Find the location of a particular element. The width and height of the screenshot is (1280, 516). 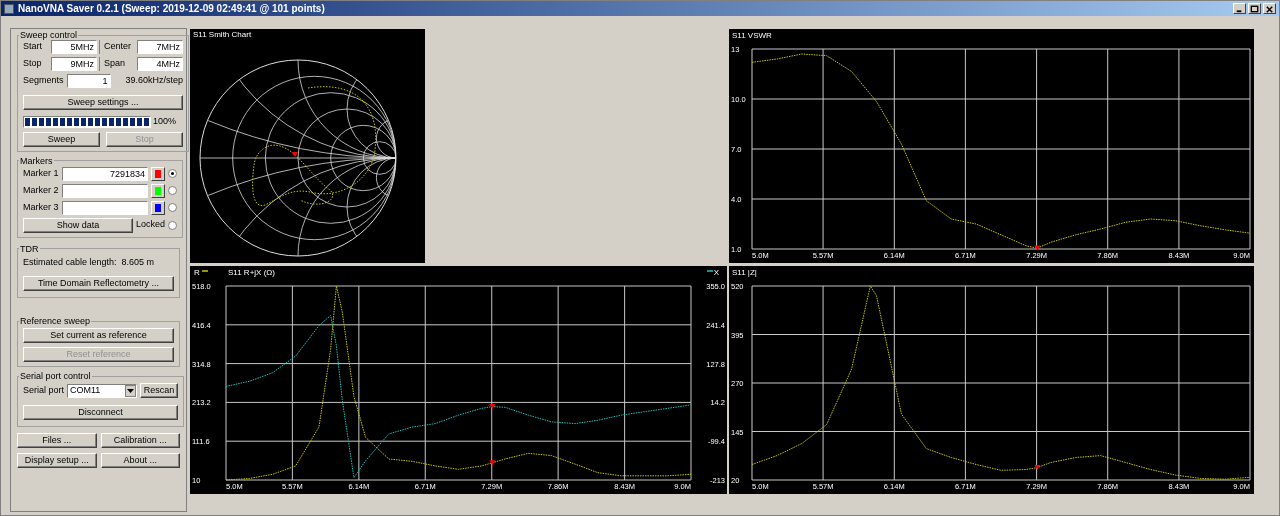

text-field: 1 is located at coordinates (88, 81).